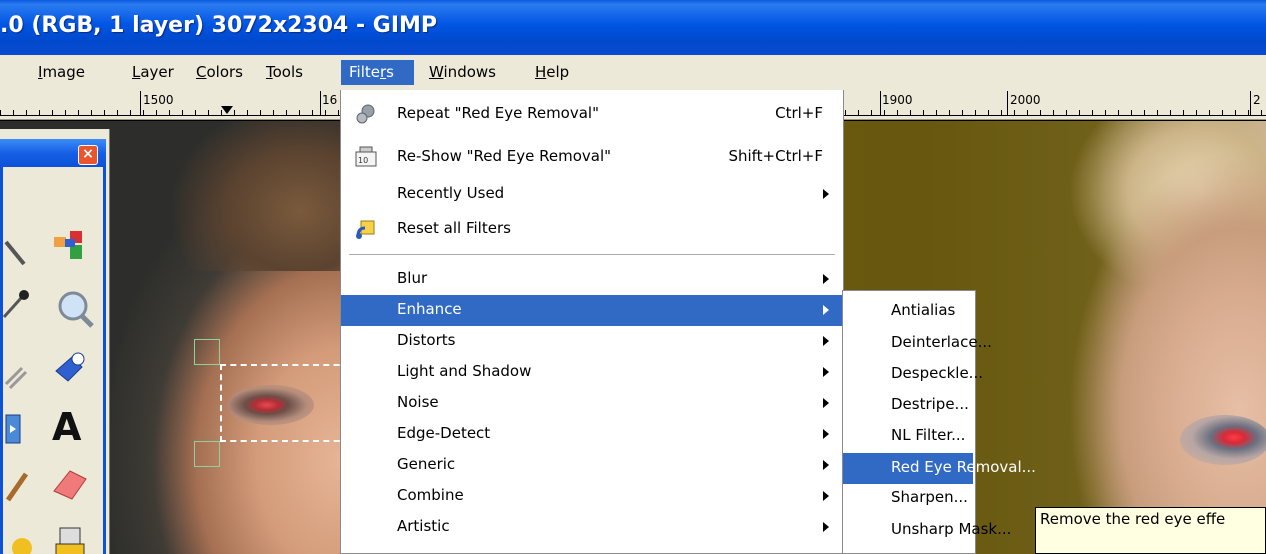  I want to click on align-tool-icon, so click(70, 247).